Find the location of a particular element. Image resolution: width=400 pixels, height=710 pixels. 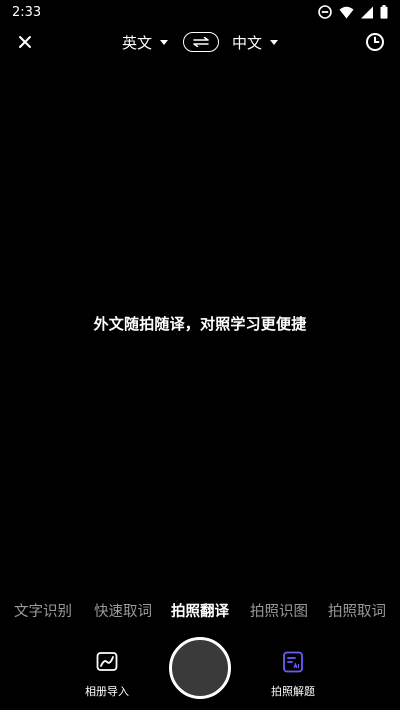

status-icons is located at coordinates (353, 12).